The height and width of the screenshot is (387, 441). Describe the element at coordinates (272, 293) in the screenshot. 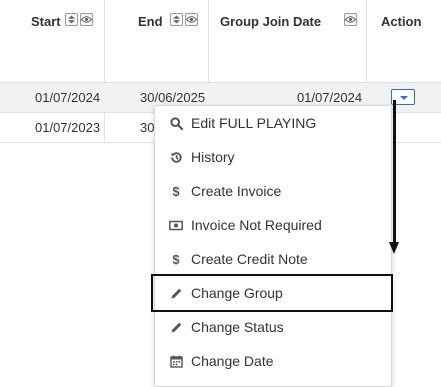

I see `annotation-highlight-box` at that location.